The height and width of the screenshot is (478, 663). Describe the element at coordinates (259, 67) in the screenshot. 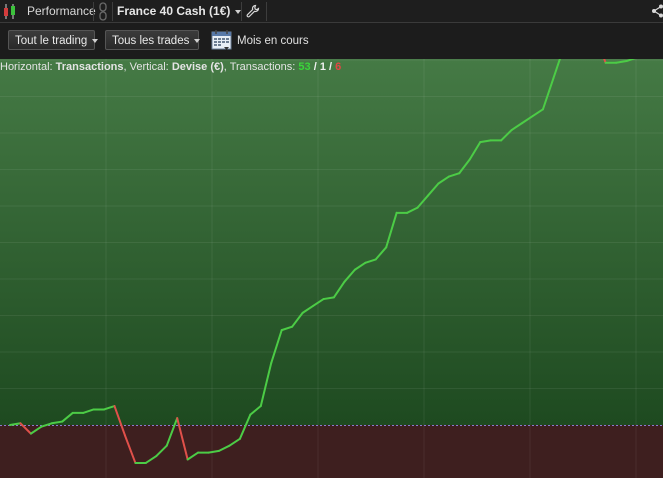

I see `transactions-caption: , Transactions:` at that location.